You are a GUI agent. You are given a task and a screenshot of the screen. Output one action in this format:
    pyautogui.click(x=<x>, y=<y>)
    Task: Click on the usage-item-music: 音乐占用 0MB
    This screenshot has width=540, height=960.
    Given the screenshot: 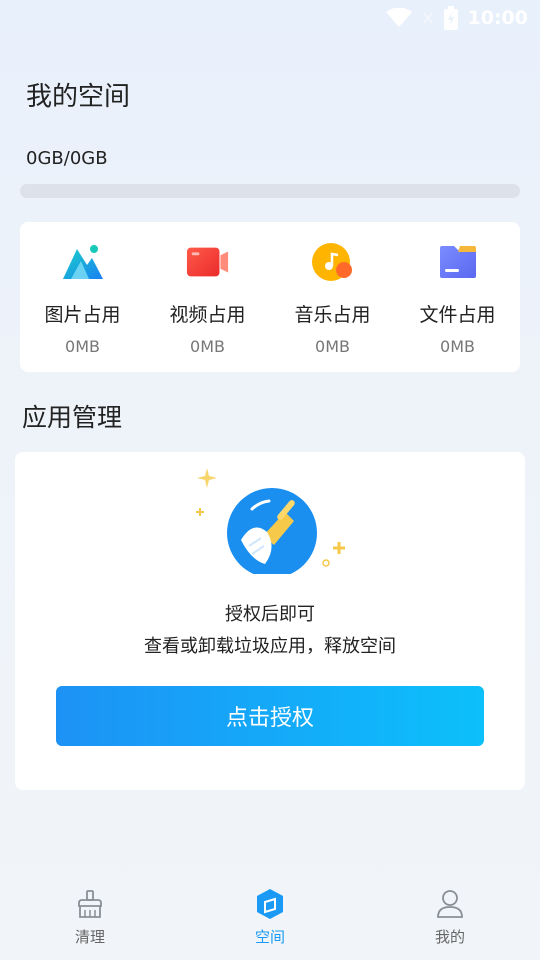 What is the action you would take?
    pyautogui.click(x=332, y=297)
    